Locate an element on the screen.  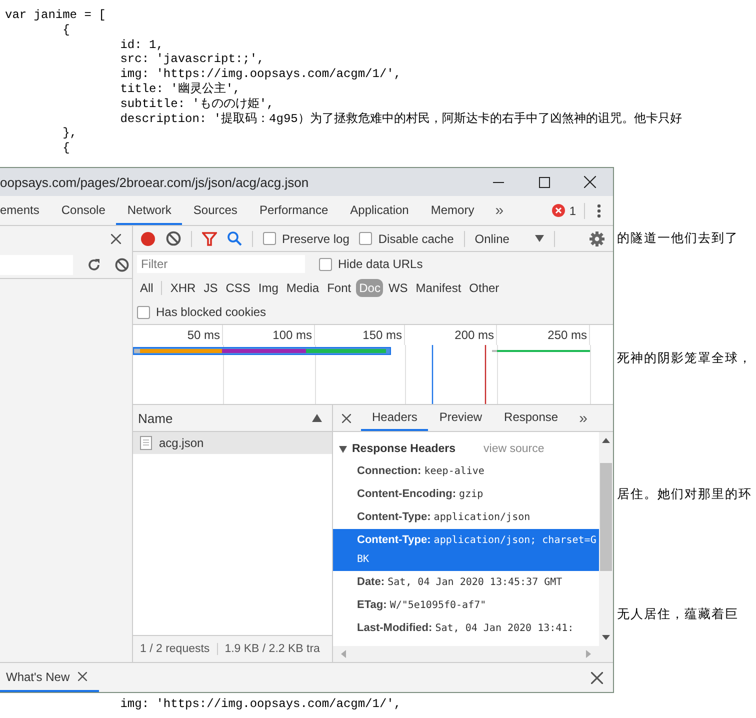
detail-tab: Response is located at coordinates (531, 418).